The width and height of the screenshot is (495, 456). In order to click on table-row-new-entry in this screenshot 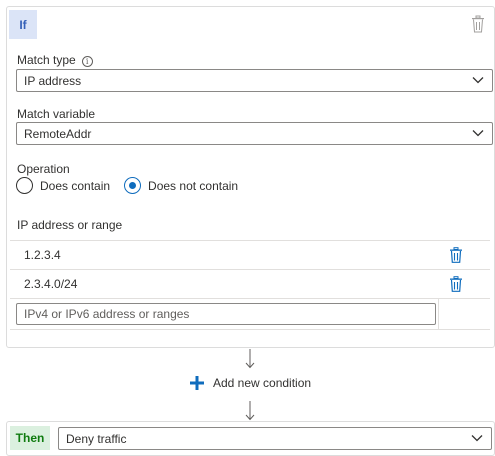, I will do `click(250, 314)`.